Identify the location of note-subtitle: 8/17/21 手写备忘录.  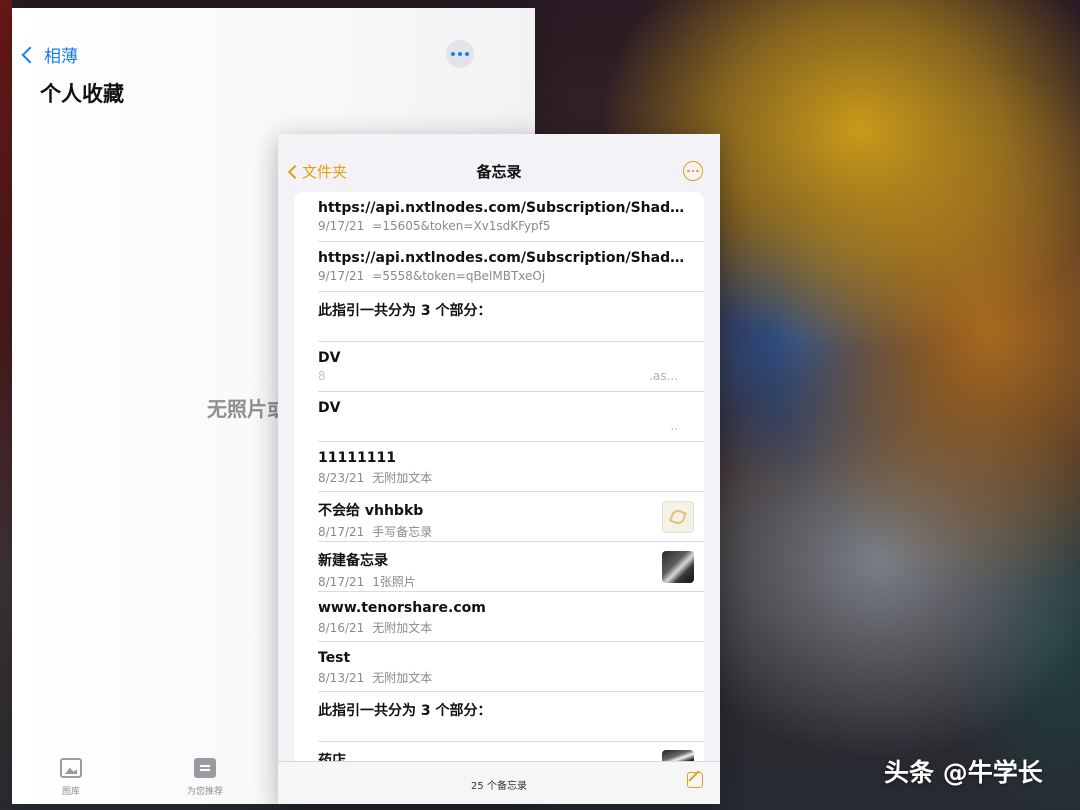
(483, 531).